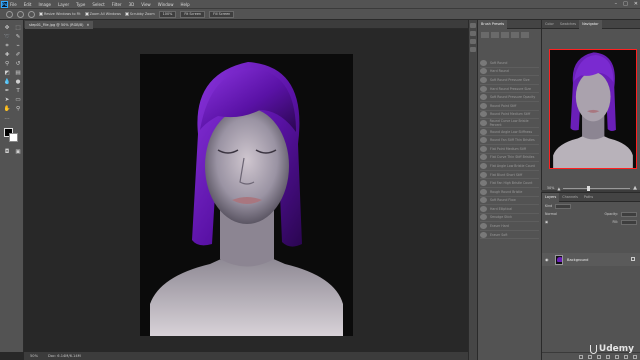 The height and width of the screenshot is (360, 640). Describe the element at coordinates (577, 260) in the screenshot. I see `layer-name: Background` at that location.